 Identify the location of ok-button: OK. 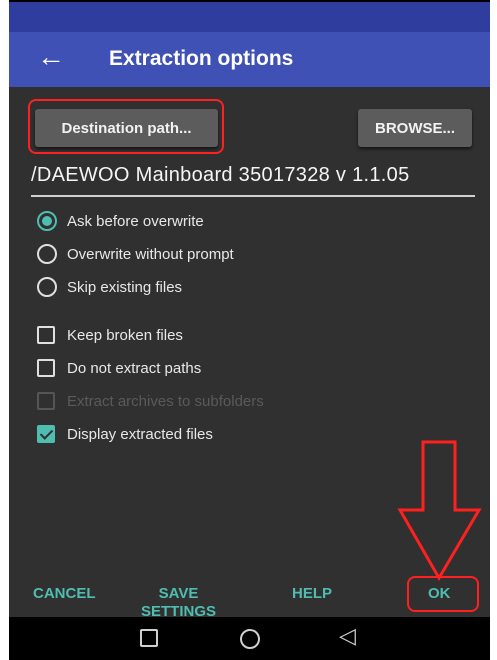
(439, 593).